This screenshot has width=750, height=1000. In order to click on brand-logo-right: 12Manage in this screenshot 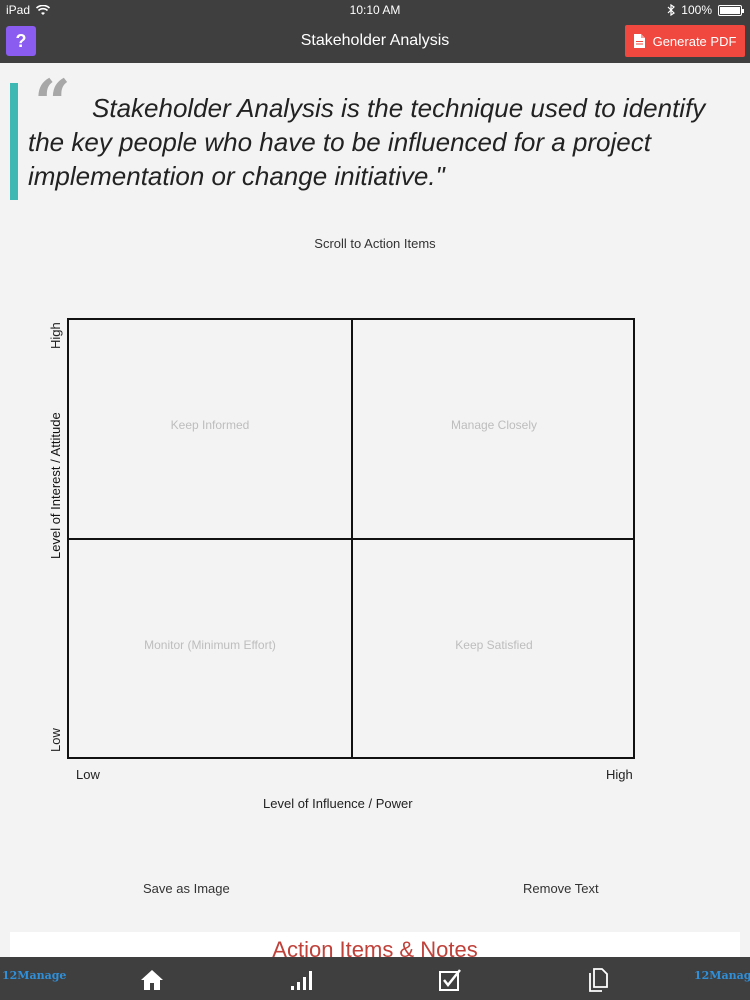, I will do `click(722, 975)`.